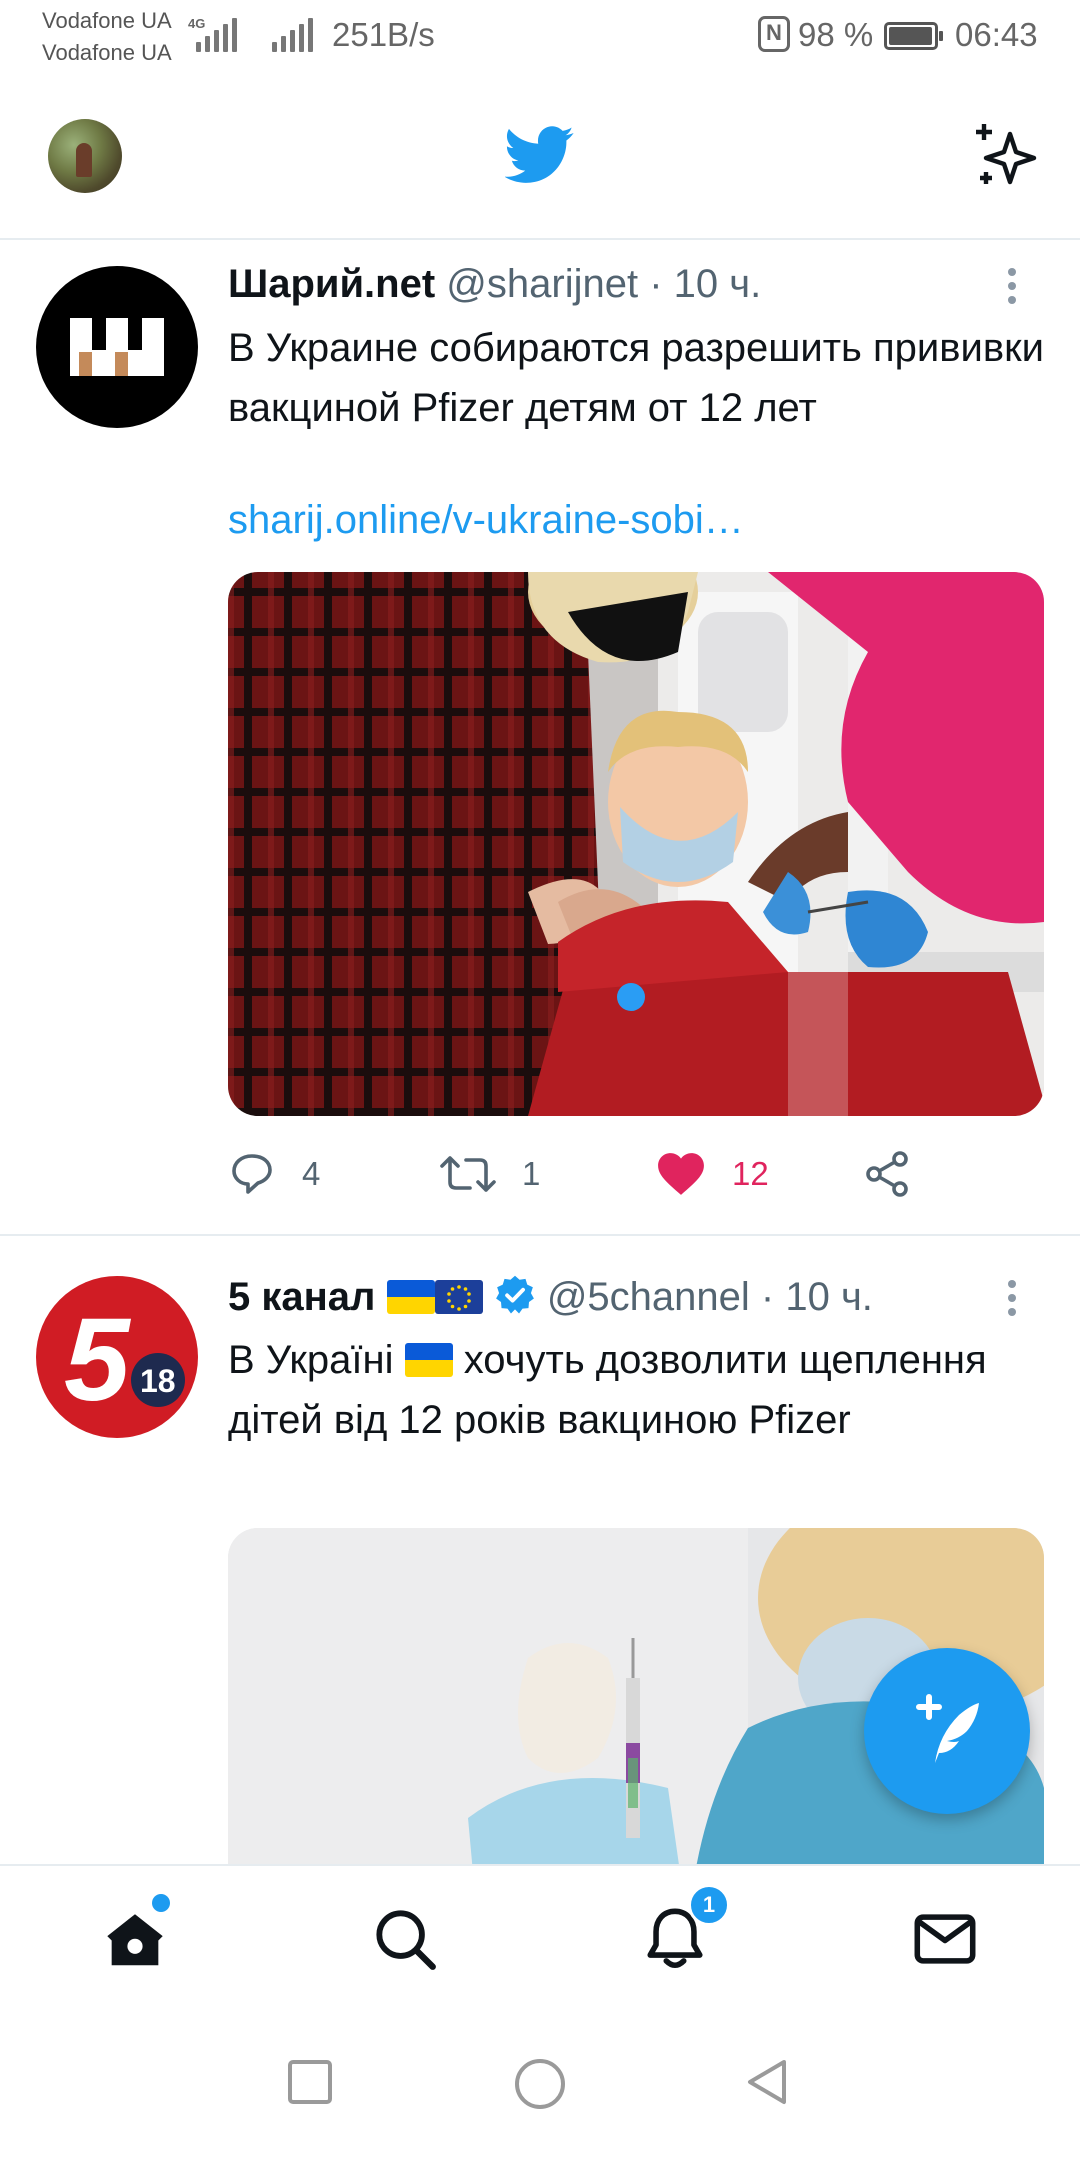  I want to click on avatar-number: 5, so click(98, 1360).